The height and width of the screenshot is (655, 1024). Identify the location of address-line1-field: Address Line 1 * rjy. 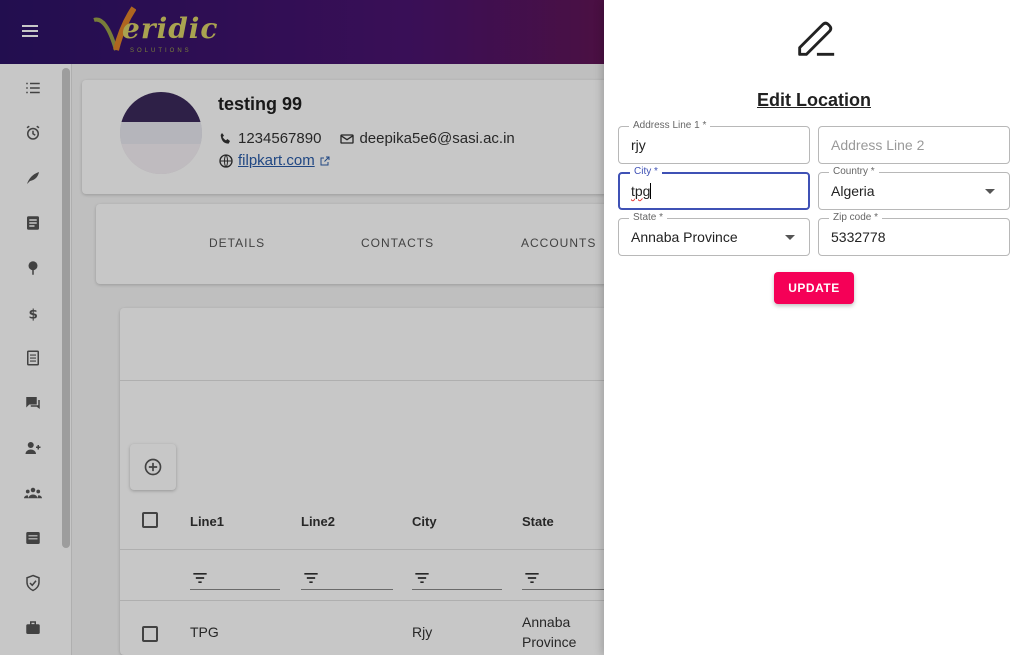
(714, 141).